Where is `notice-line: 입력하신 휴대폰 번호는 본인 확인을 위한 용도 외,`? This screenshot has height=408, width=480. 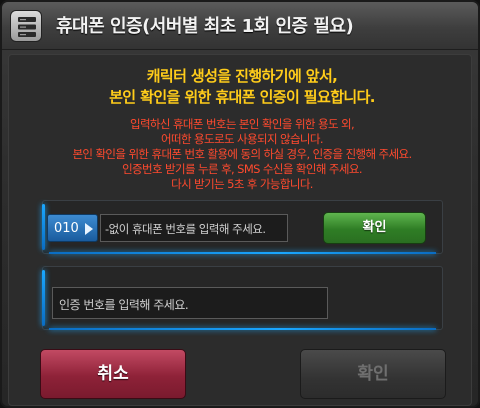
notice-line: 입력하신 휴대폰 번호는 본인 확인을 위한 용도 외, is located at coordinates (242, 124).